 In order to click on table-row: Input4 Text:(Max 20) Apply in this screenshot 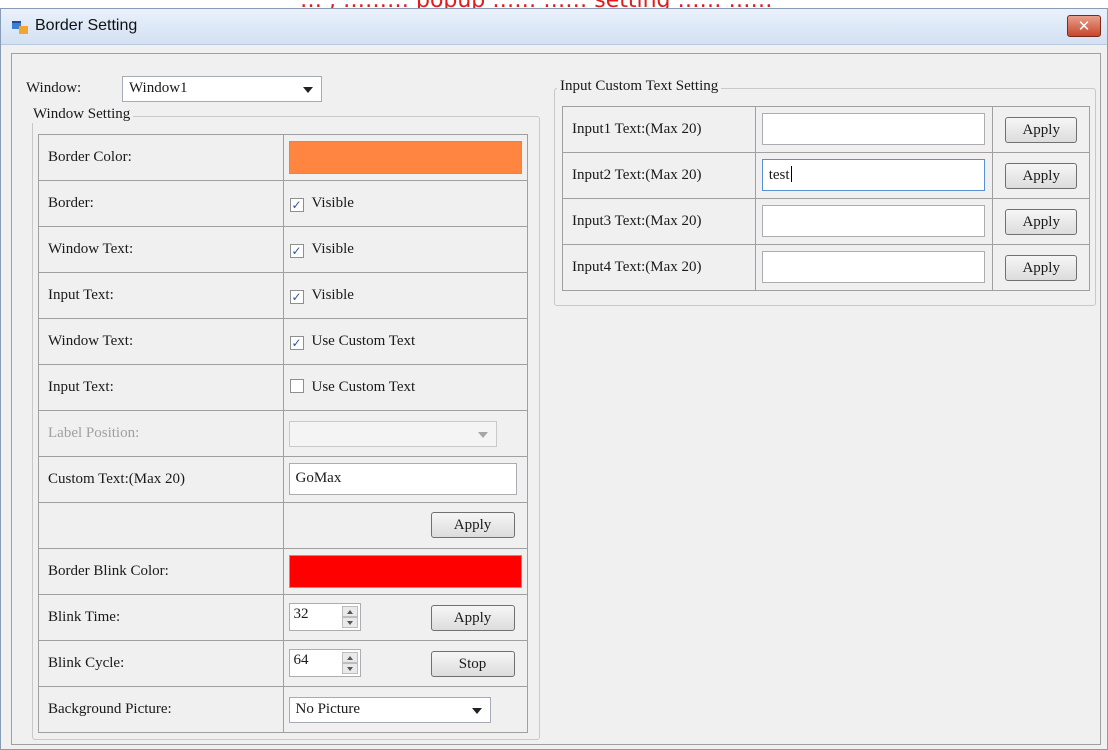, I will do `click(826, 267)`.